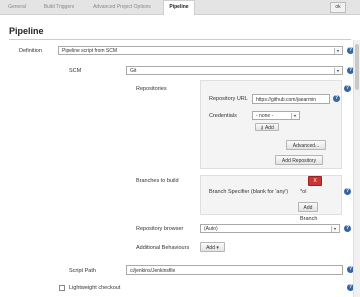 The width and height of the screenshot is (360, 297). What do you see at coordinates (82, 271) in the screenshot?
I see `script-path-label: Script Path` at bounding box center [82, 271].